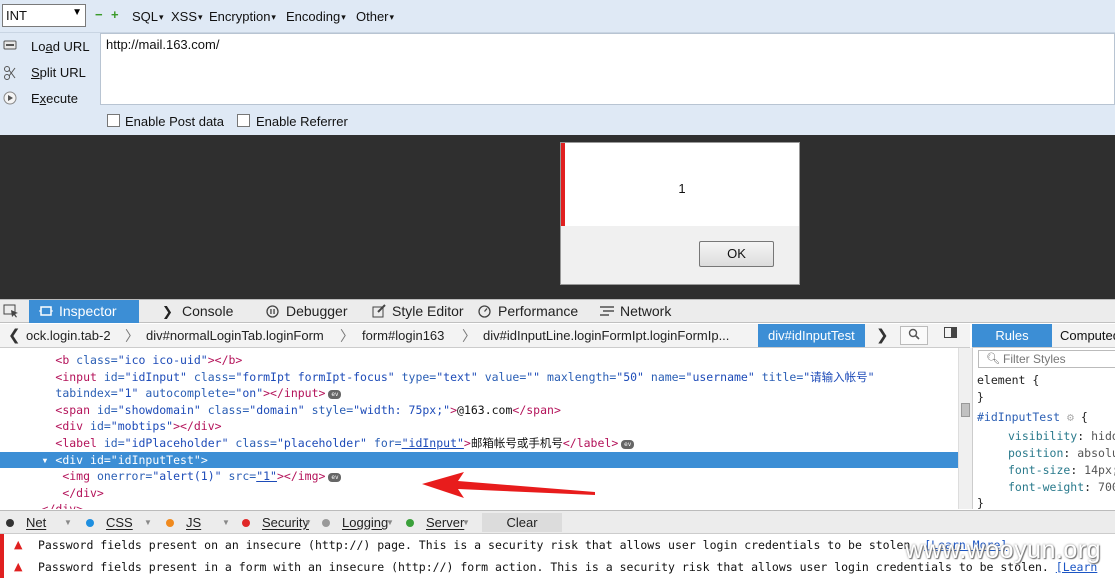  Describe the element at coordinates (1046, 359) in the screenshot. I see `filter-styles-input: 🔍︎ Filter Styles` at that location.